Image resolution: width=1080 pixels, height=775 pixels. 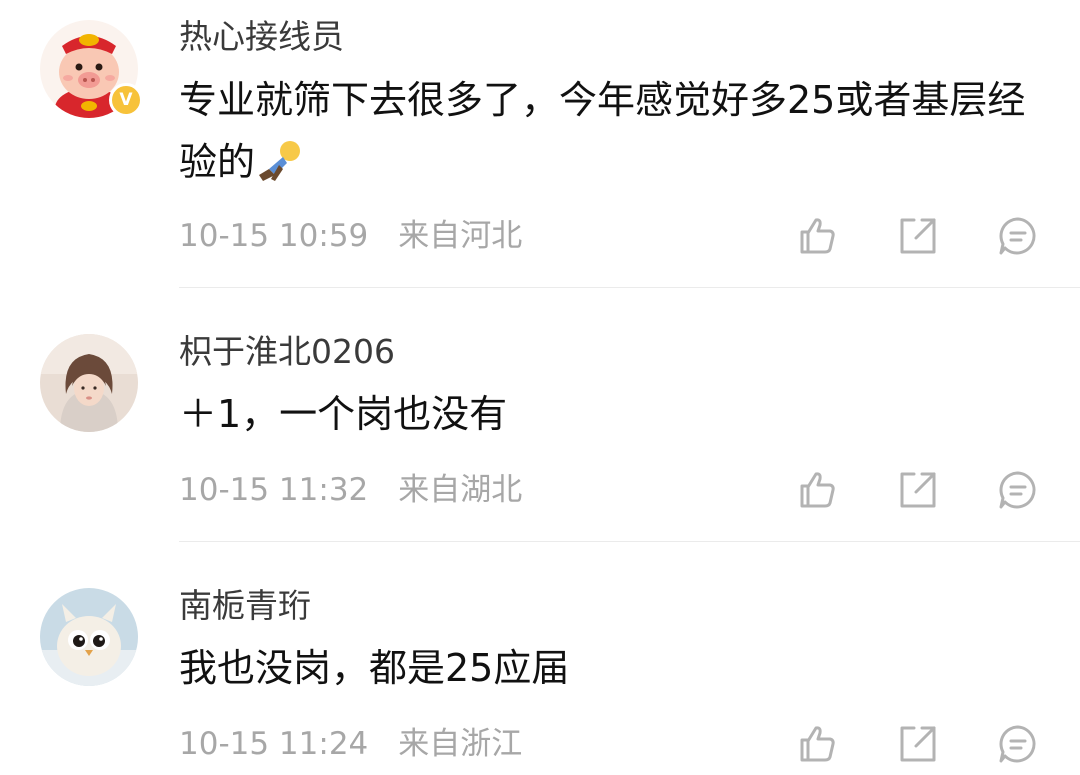 I want to click on timestamp: 10-15 11:24, so click(x=274, y=744).